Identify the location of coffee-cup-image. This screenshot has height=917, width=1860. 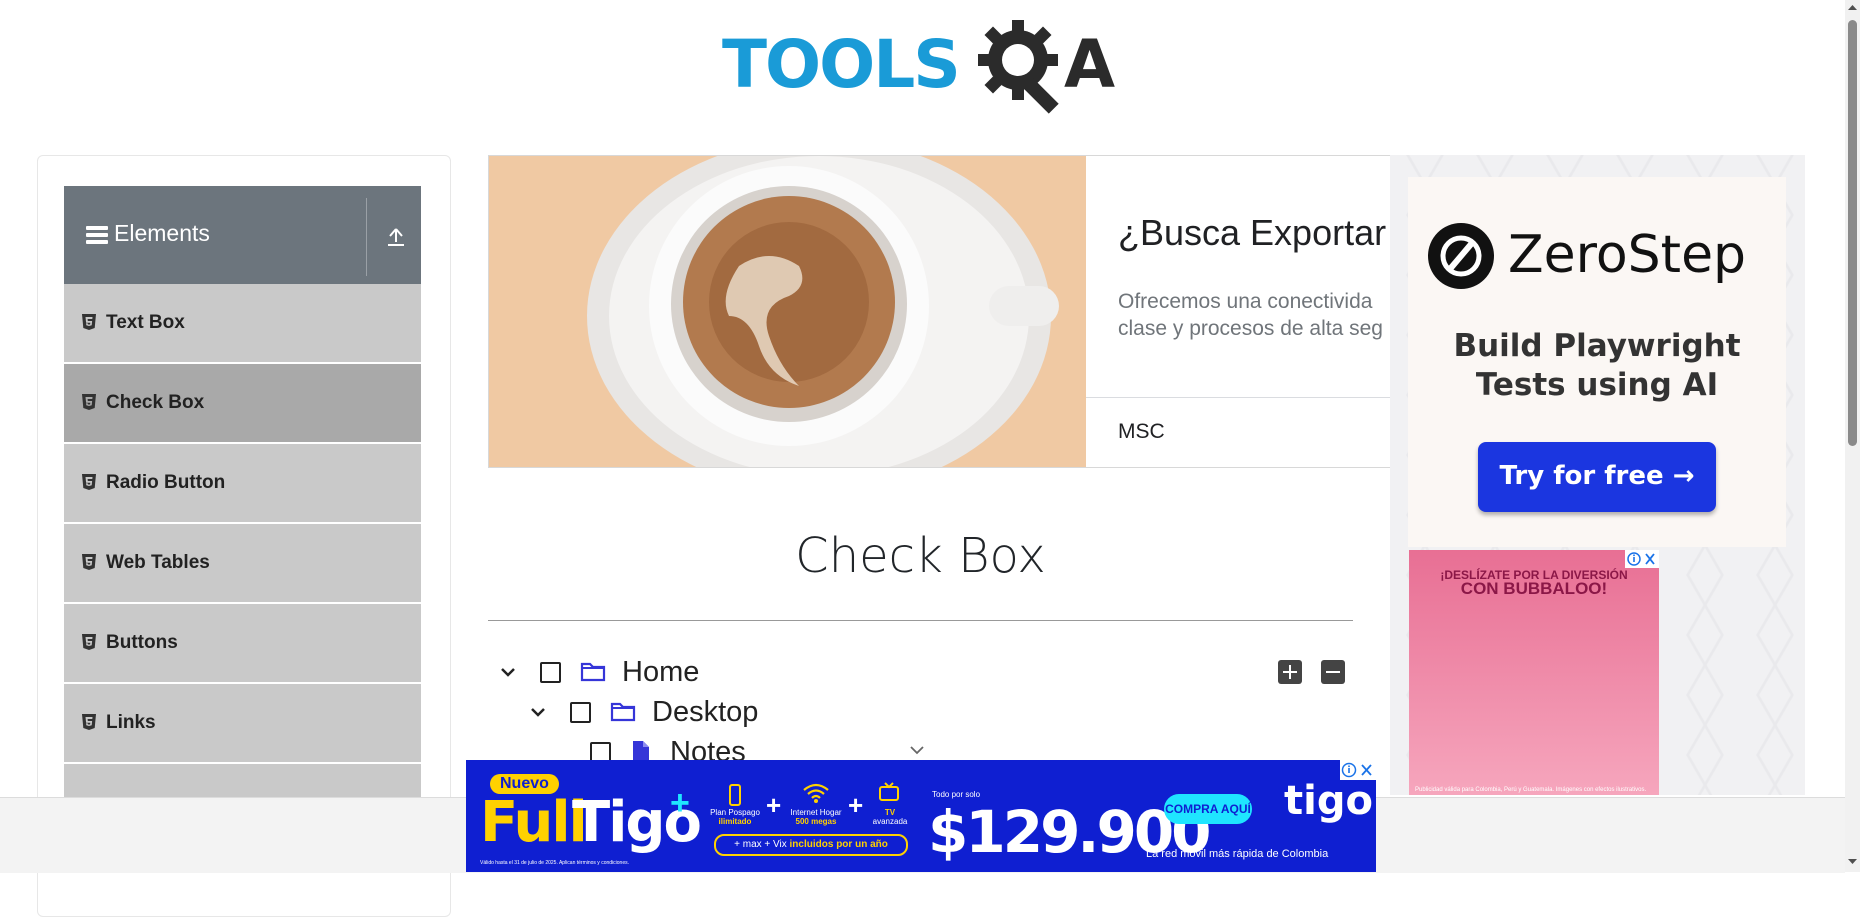
(787, 311).